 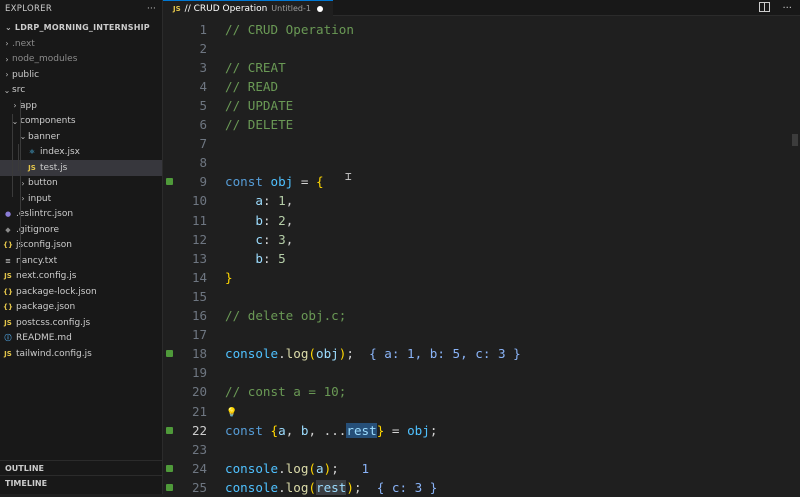 I want to click on text-file-icon: ≡, so click(x=8, y=260).